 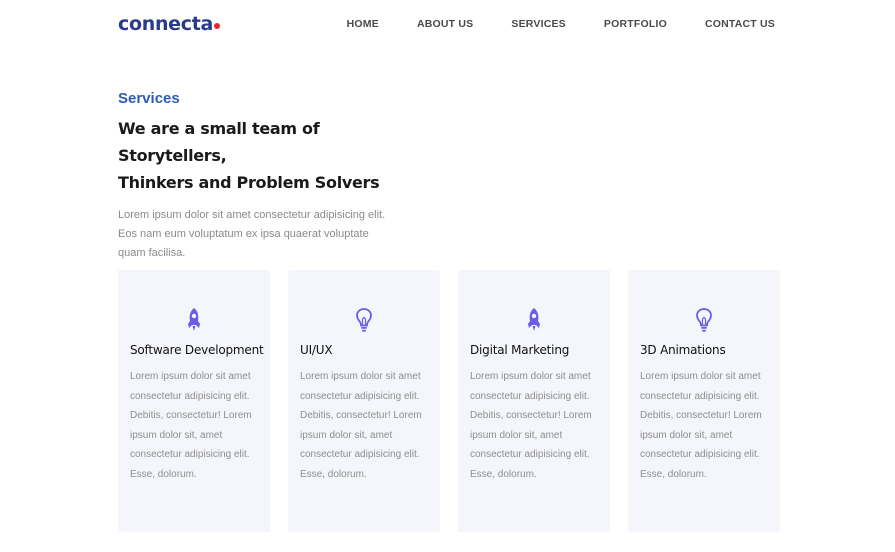 What do you see at coordinates (635, 24) in the screenshot?
I see `nav-portfolio-link: PORTFOLIO` at bounding box center [635, 24].